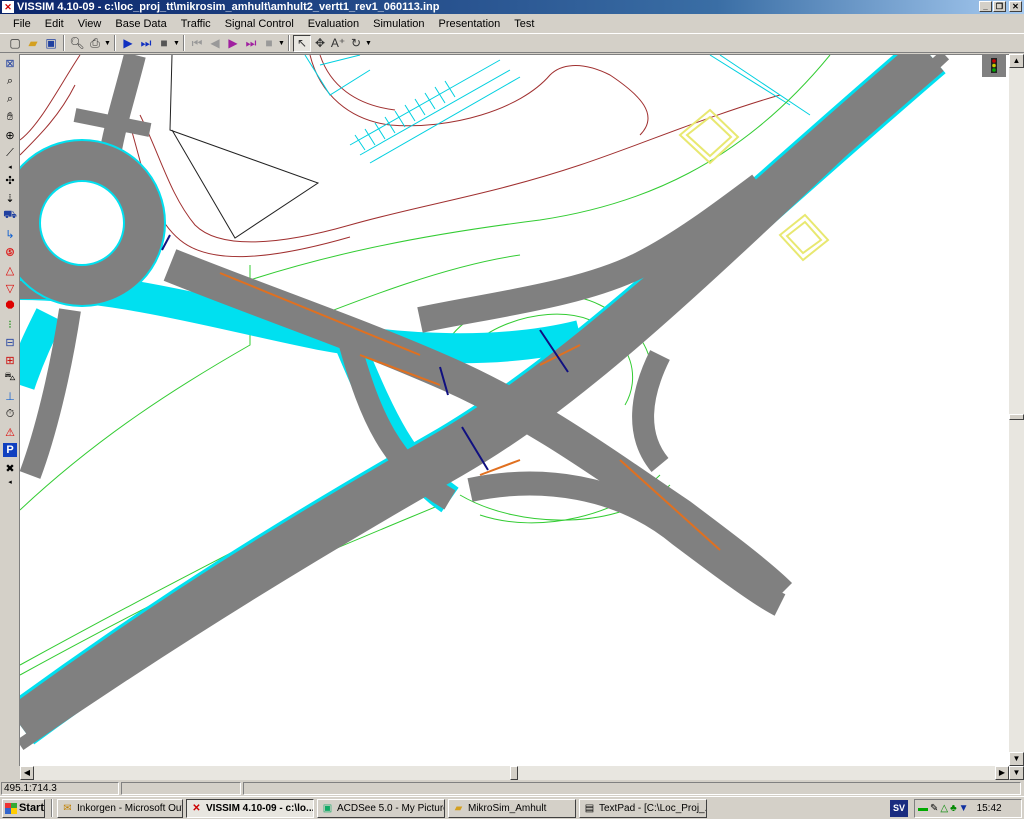 This screenshot has height=819, width=1024. What do you see at coordinates (90, 24) in the screenshot?
I see `menu-view: View` at bounding box center [90, 24].